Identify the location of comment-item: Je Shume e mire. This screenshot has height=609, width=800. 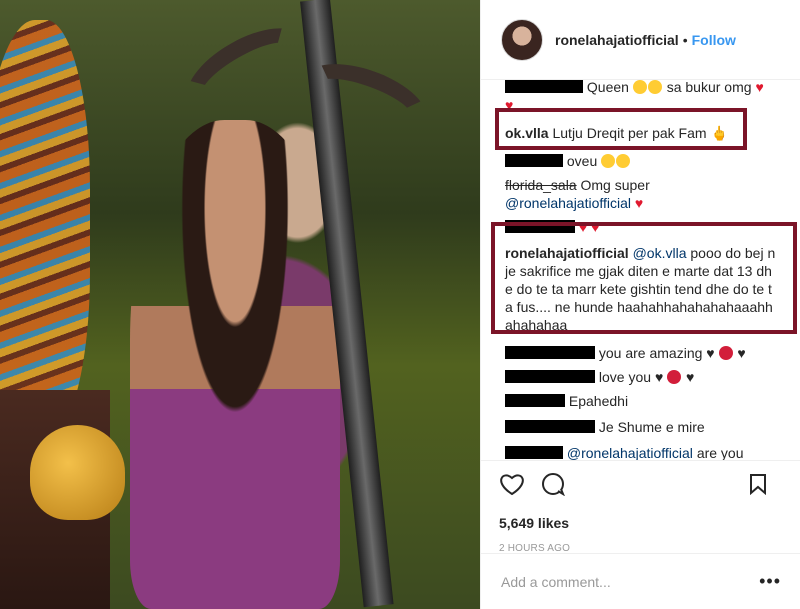
(641, 427).